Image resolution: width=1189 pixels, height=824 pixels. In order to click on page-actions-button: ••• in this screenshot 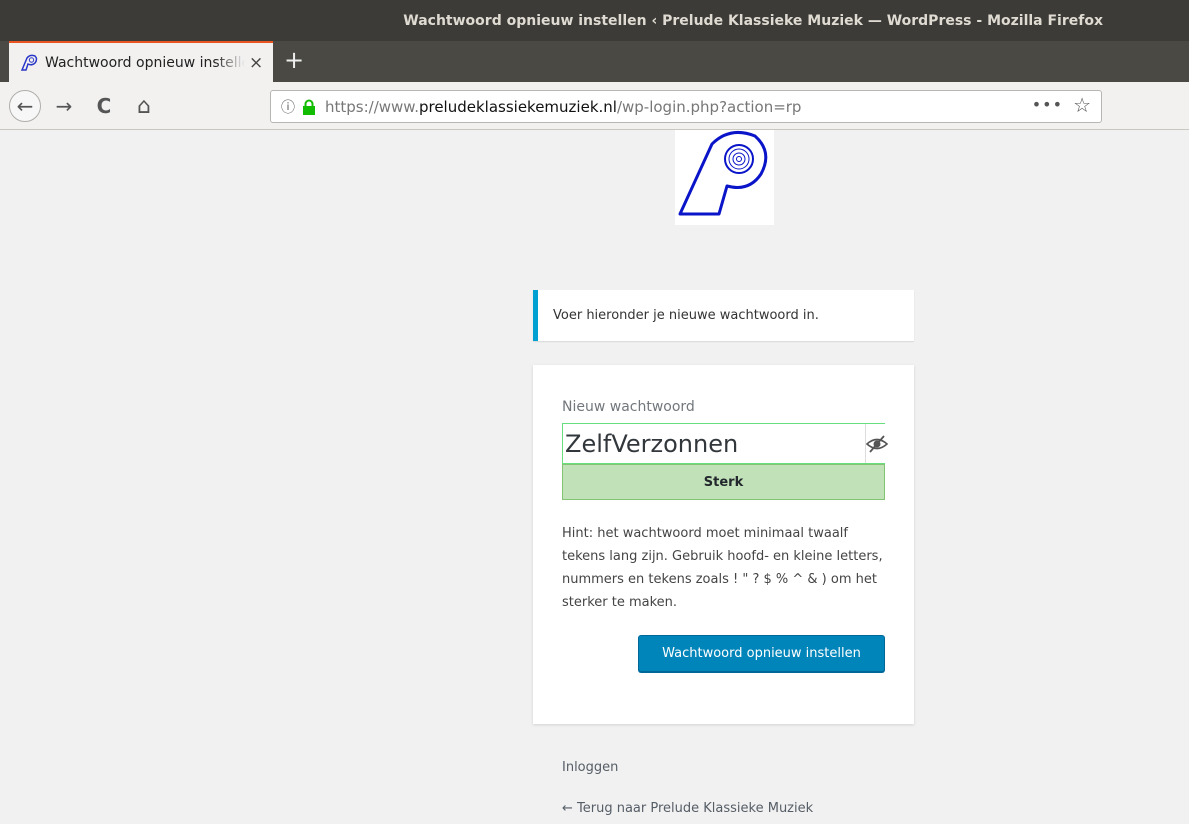, I will do `click(1047, 104)`.